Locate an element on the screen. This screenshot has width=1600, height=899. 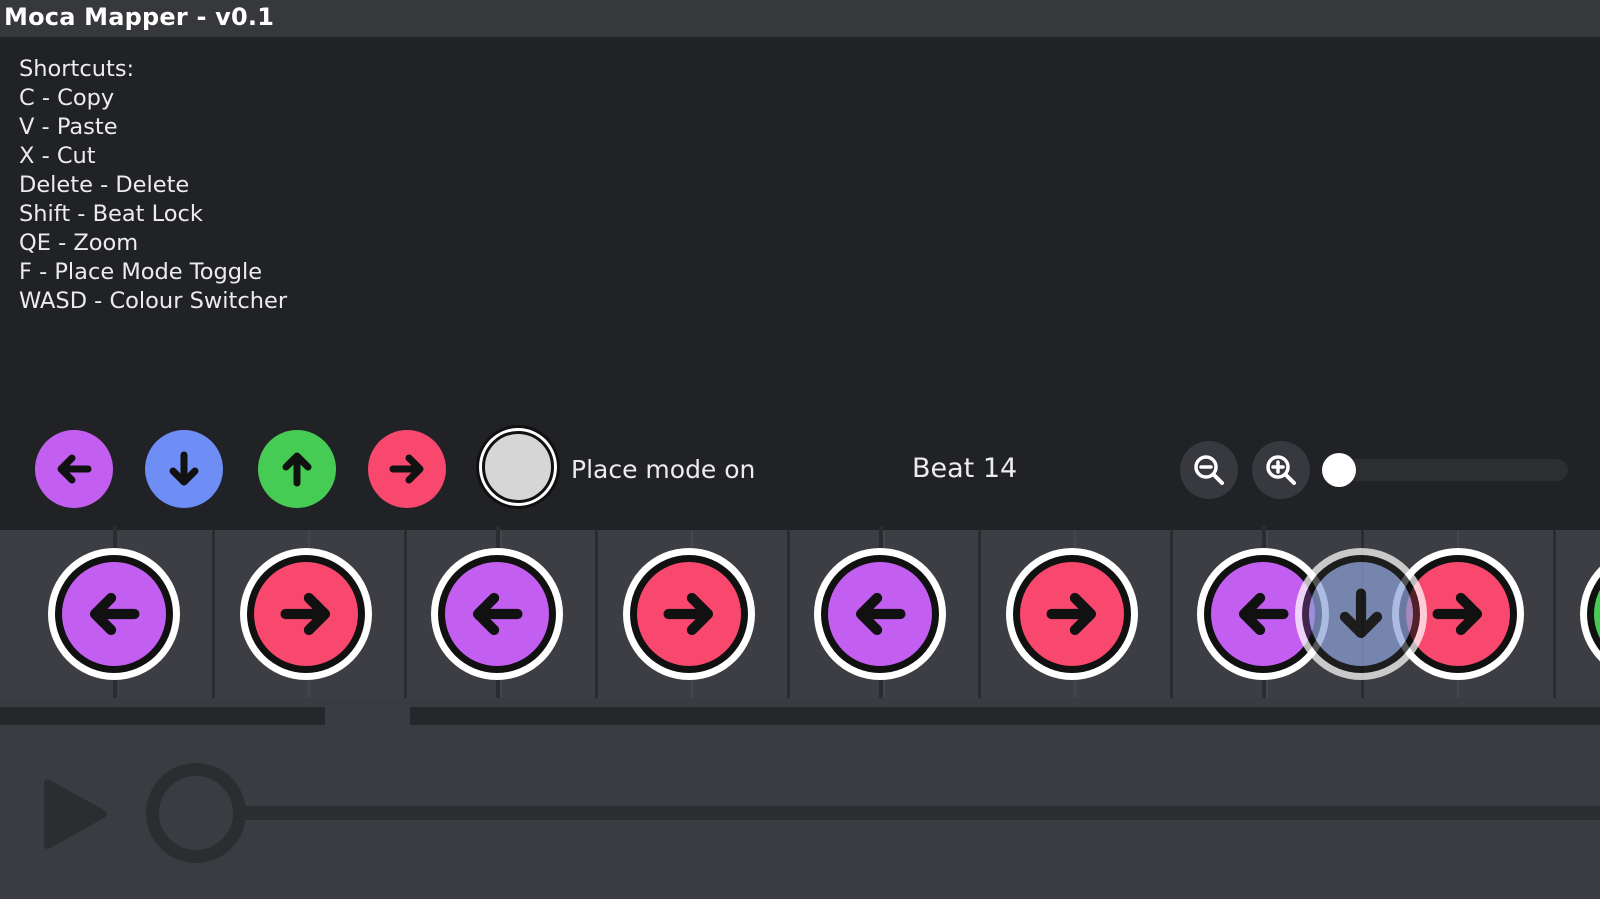
zoom-out-button is located at coordinates (1209, 470).